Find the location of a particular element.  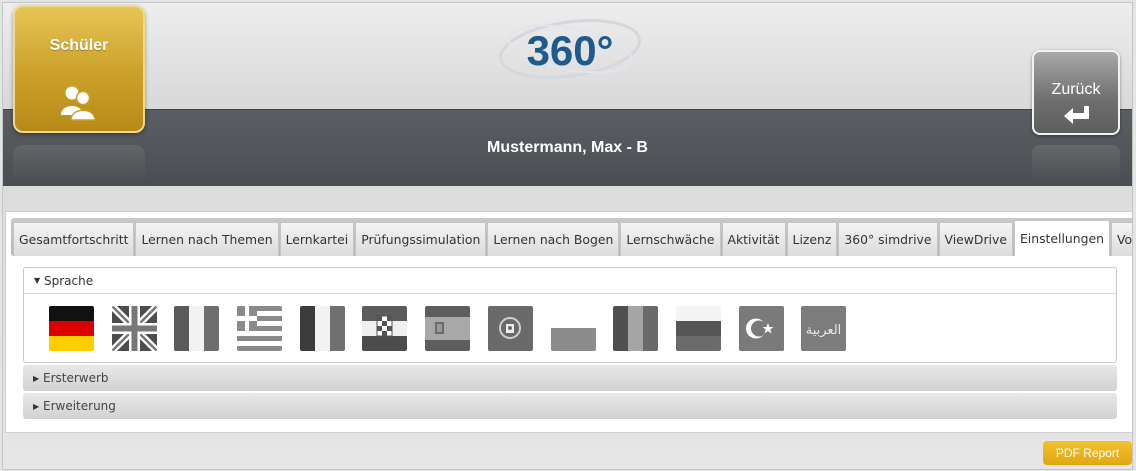

tab-lernen-nach-themen: Lernen nach Themen is located at coordinates (207, 239).